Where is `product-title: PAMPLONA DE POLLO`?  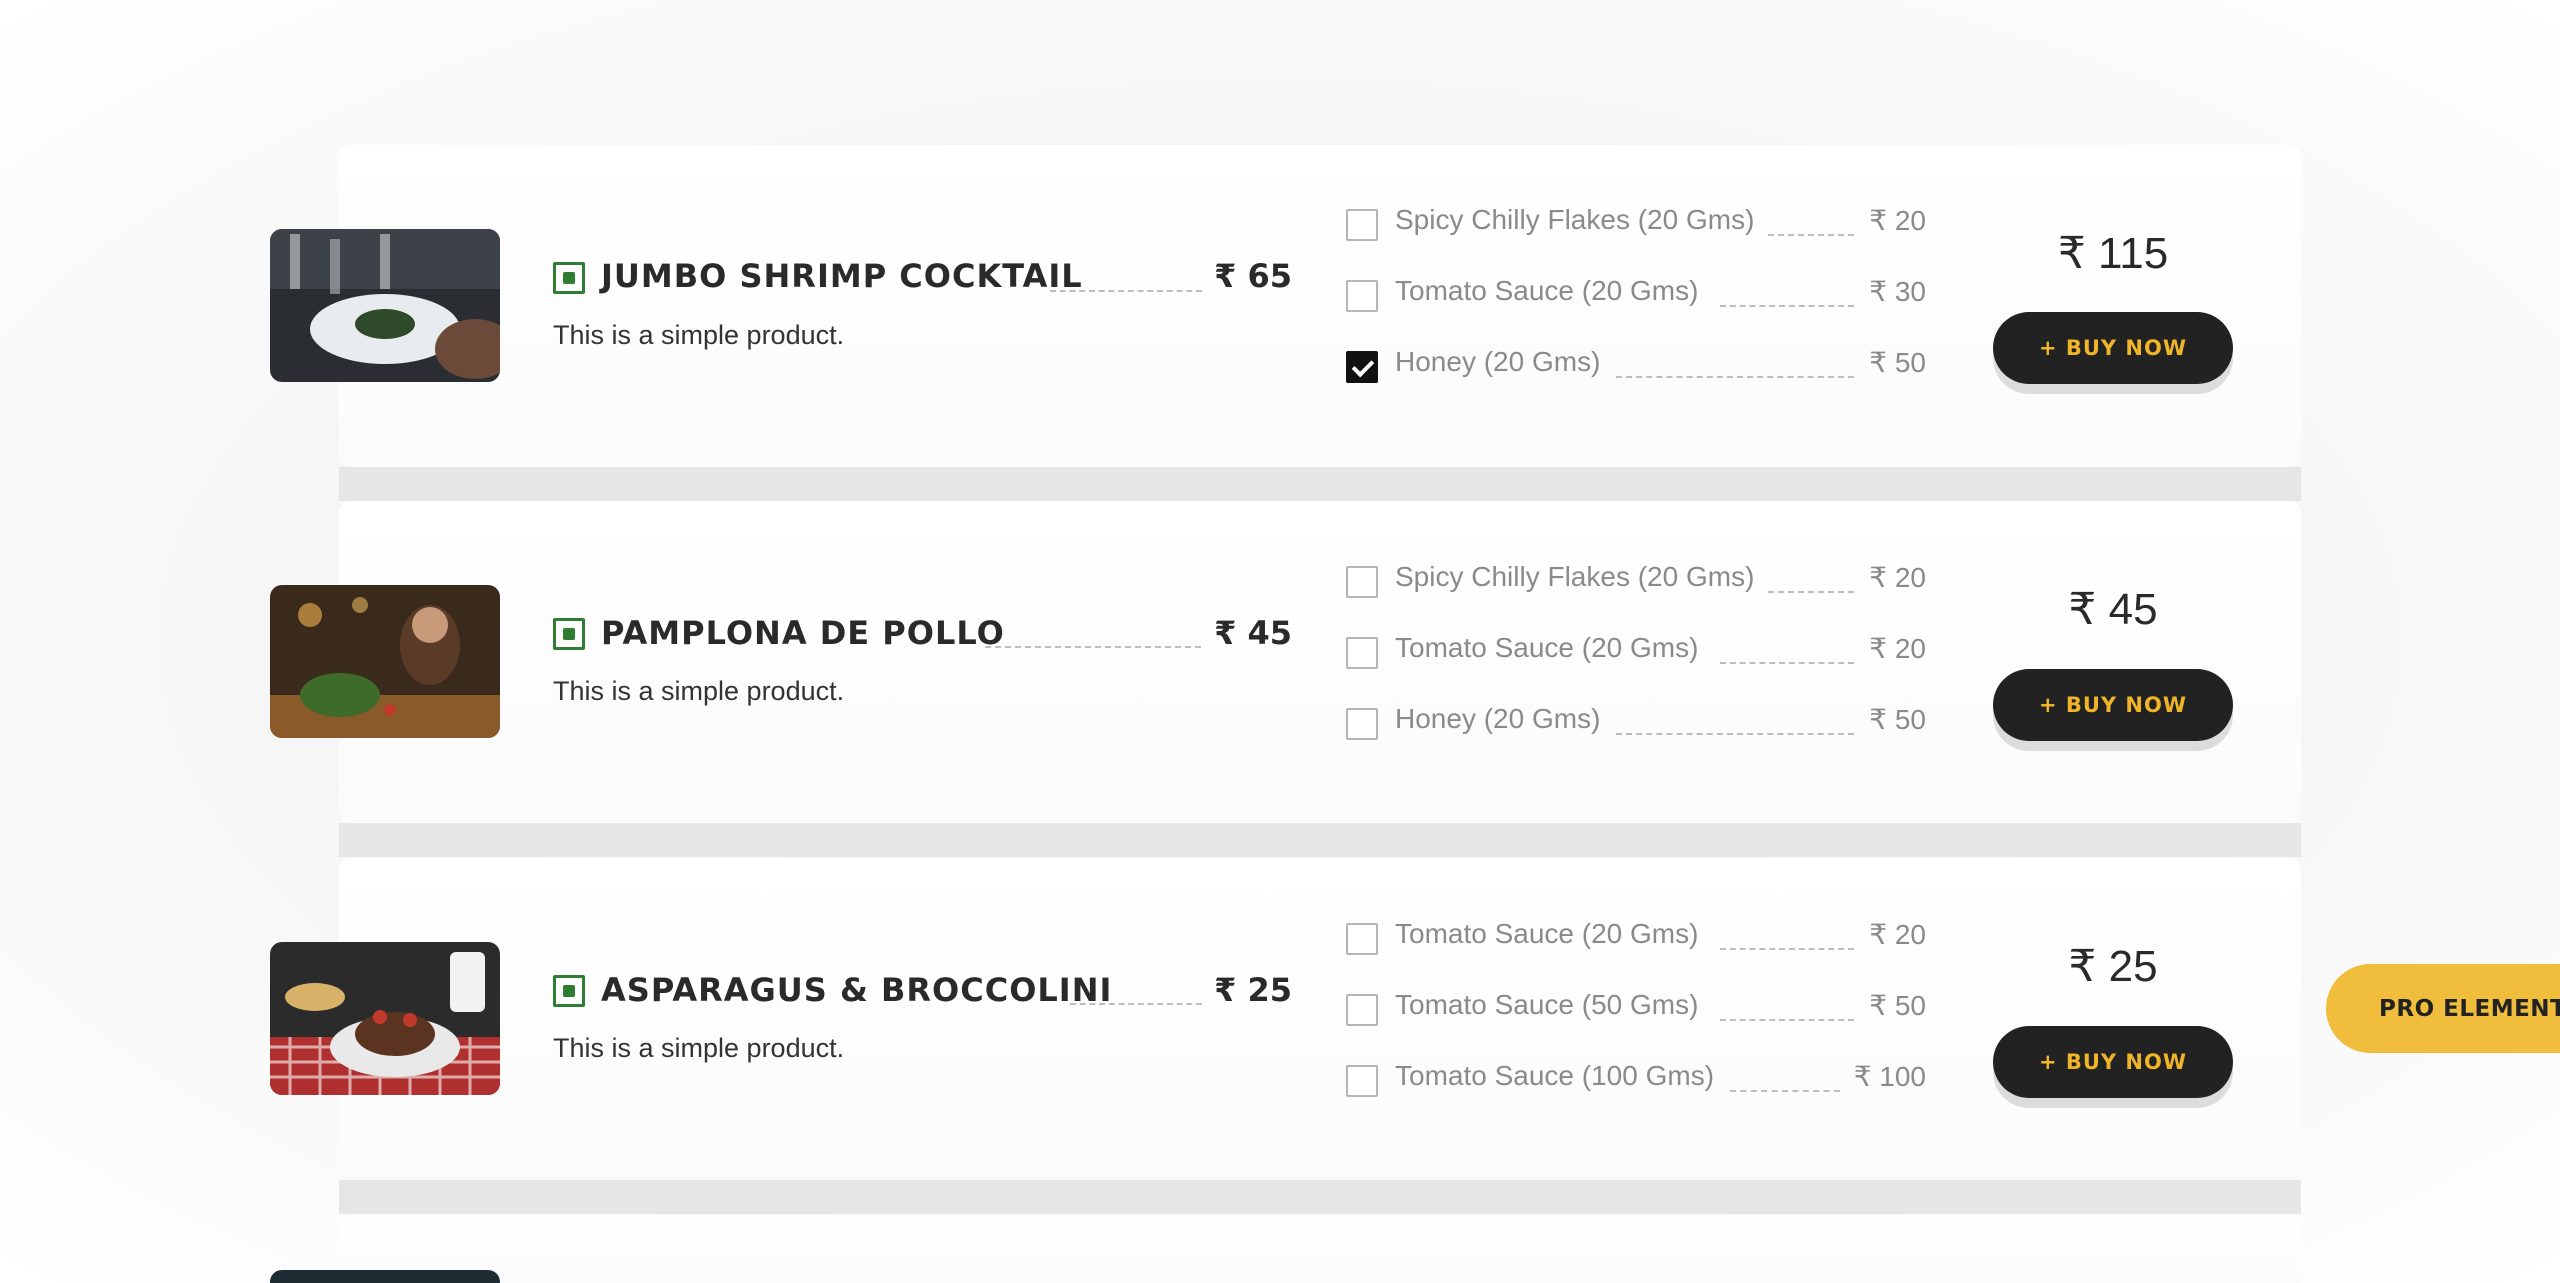
product-title: PAMPLONA DE POLLO is located at coordinates (803, 633).